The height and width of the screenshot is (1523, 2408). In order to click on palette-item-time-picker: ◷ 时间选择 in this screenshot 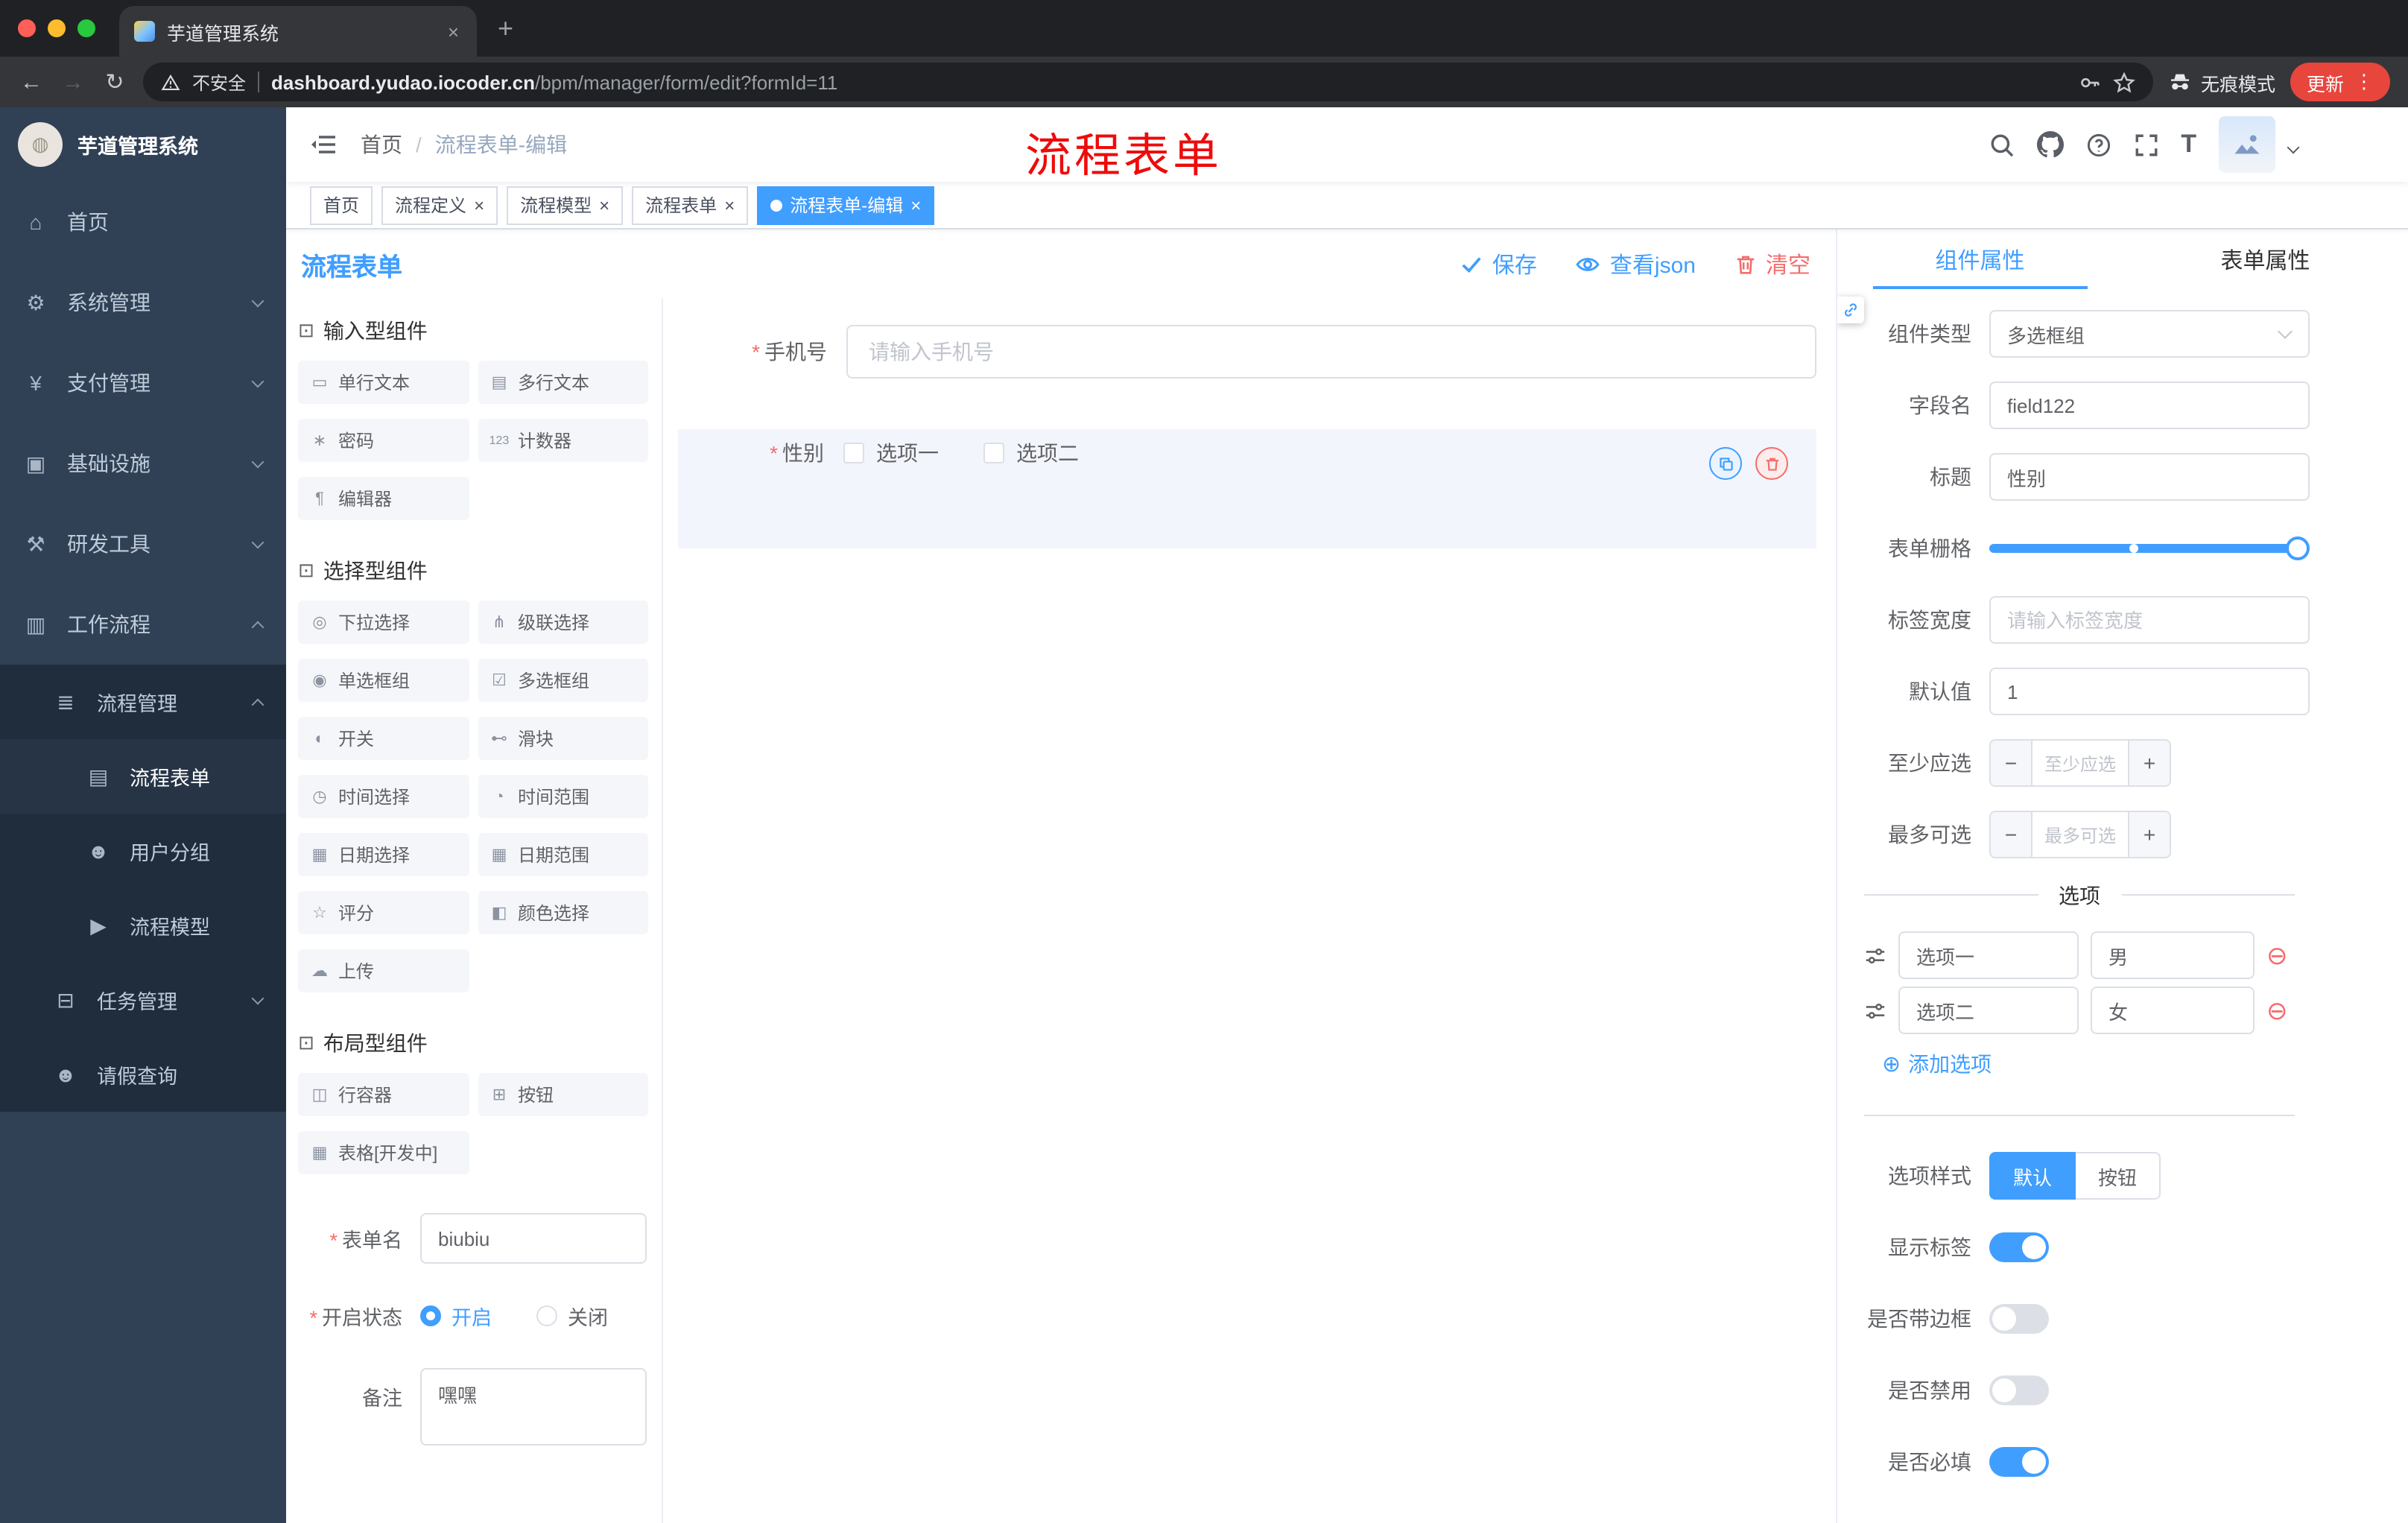, I will do `click(383, 797)`.